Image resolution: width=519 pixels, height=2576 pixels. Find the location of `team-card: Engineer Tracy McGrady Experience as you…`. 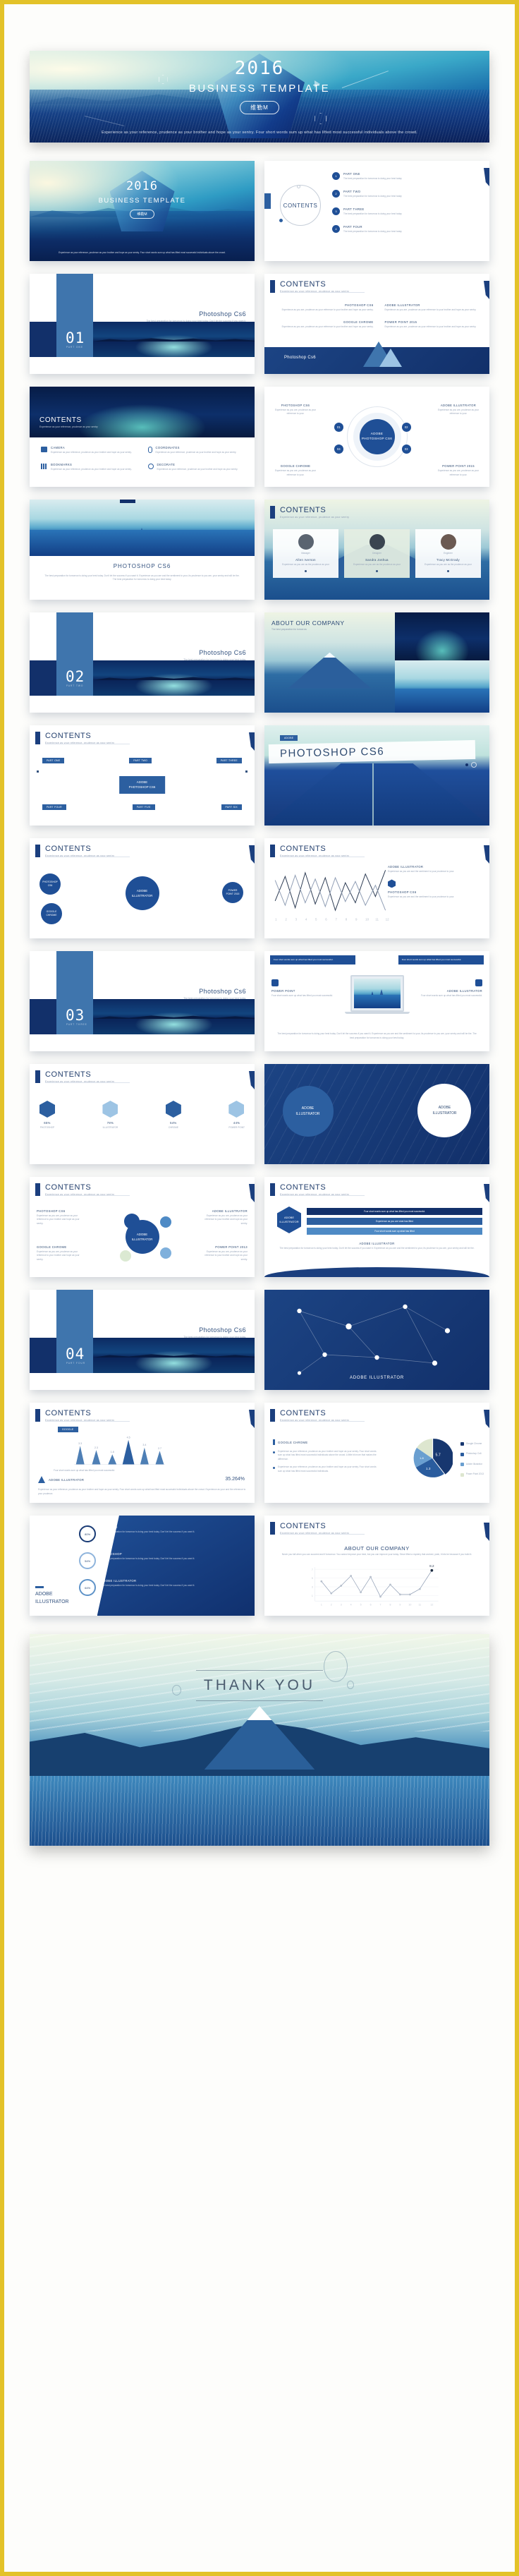

team-card: Engineer Tracy McGrady Experience as you… is located at coordinates (448, 554).